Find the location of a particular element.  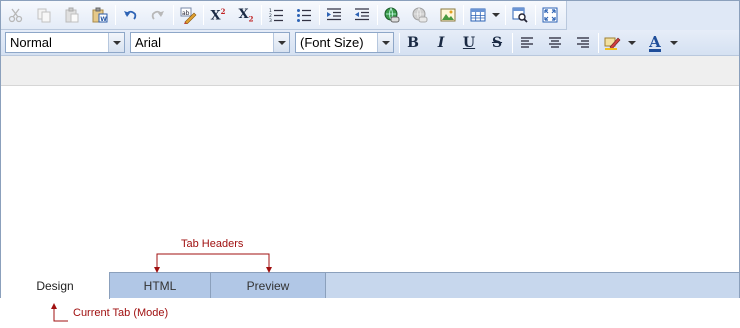

font-color-dropdown is located at coordinates (674, 43).